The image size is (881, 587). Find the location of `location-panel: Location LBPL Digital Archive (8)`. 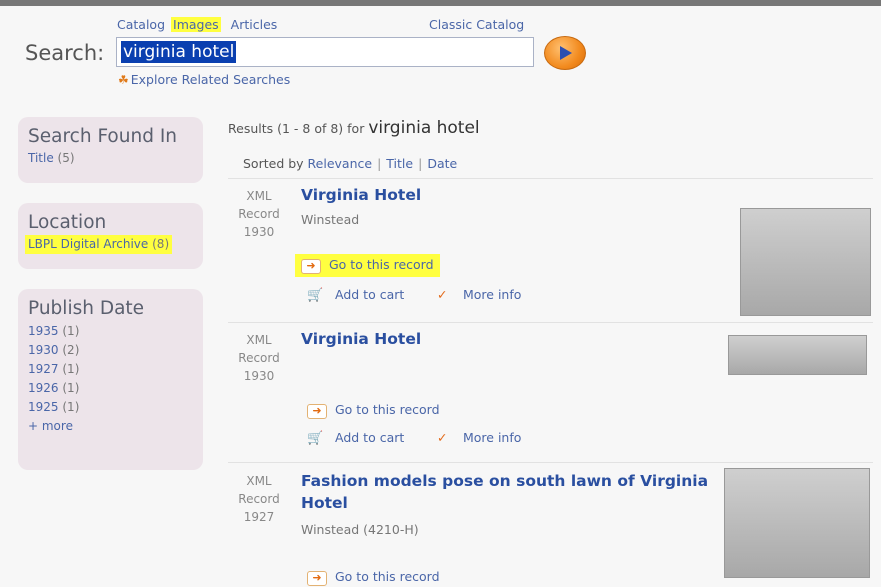

location-panel: Location LBPL Digital Archive (8) is located at coordinates (110, 236).